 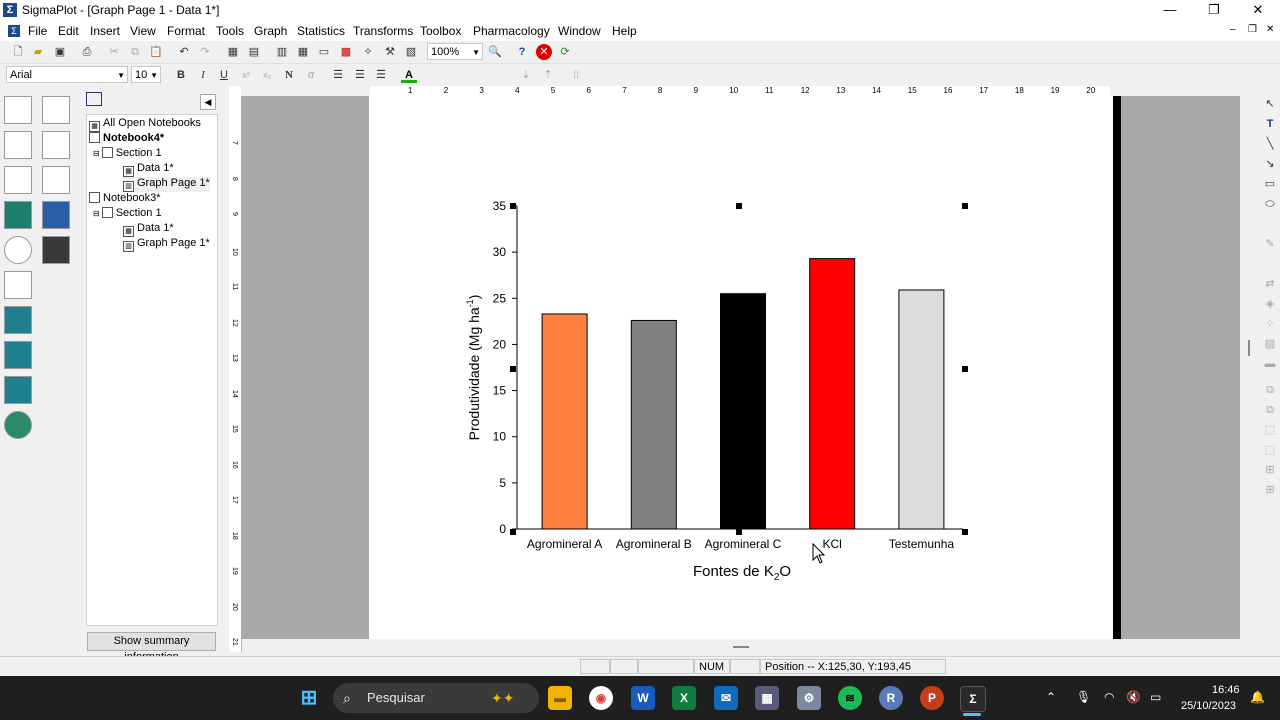 What do you see at coordinates (151, 647) in the screenshot?
I see `show-summary-button: Show summary information` at bounding box center [151, 647].